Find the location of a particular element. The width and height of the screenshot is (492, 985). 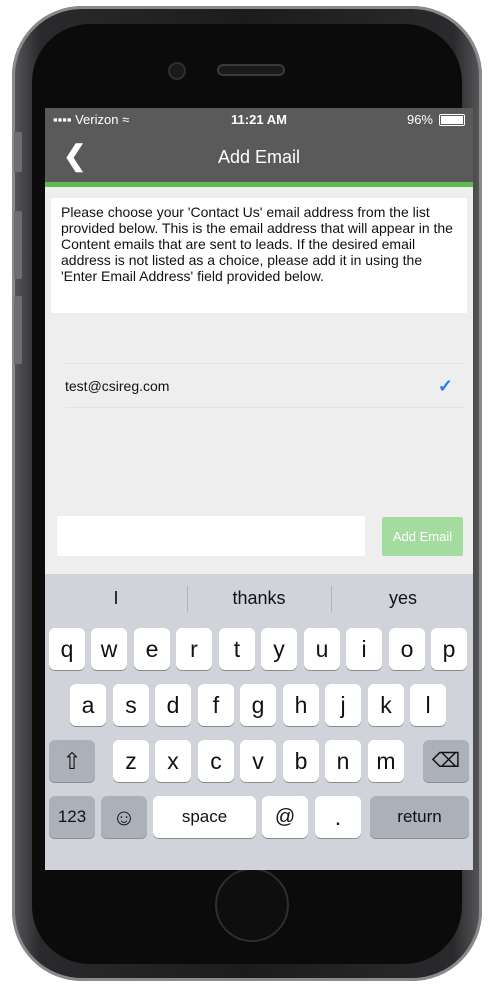

suggestion-3: yes is located at coordinates (402, 598).